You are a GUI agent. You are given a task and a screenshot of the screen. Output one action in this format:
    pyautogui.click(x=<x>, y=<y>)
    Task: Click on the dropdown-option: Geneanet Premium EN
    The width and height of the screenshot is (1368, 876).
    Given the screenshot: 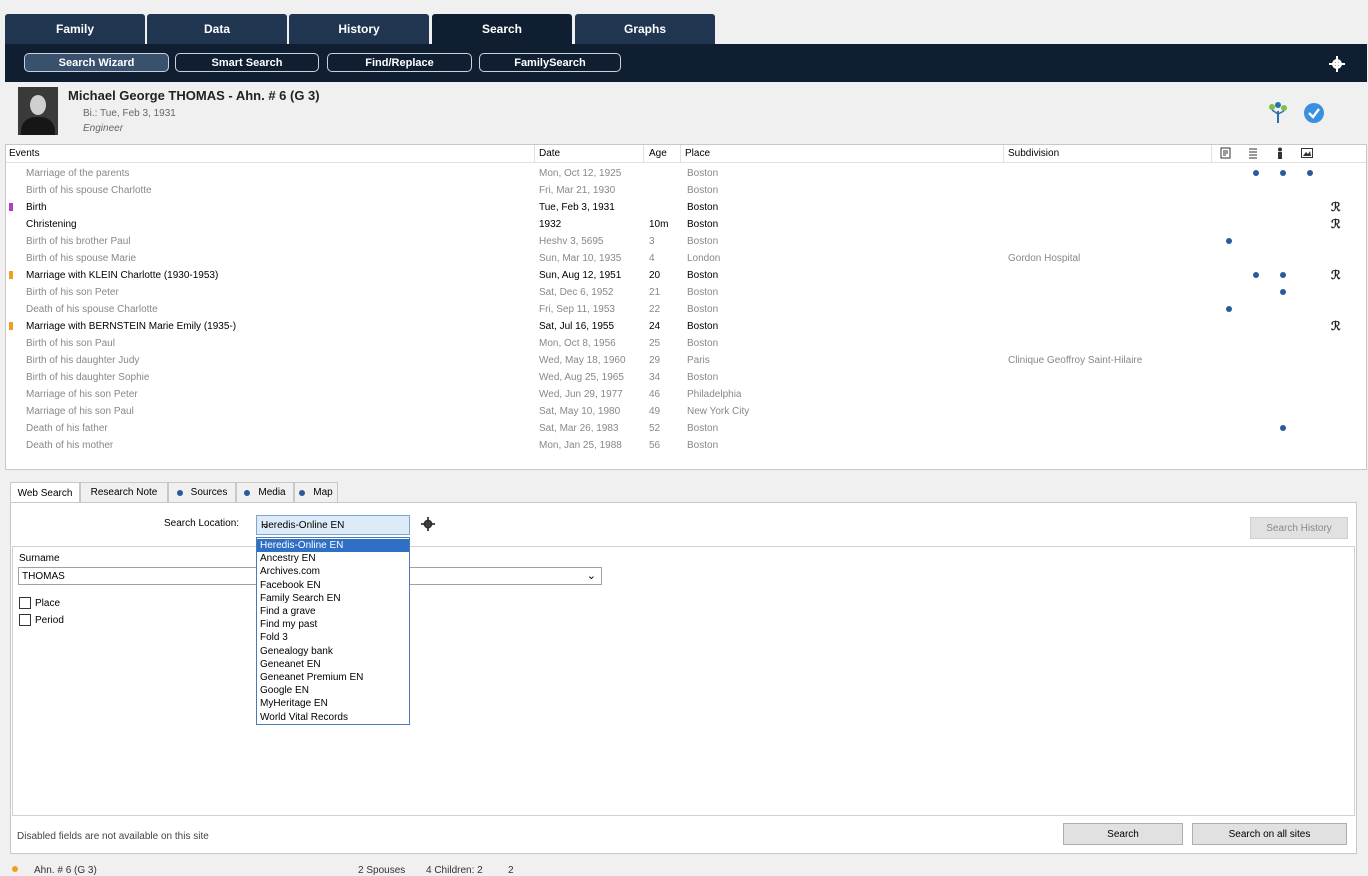 What is the action you would take?
    pyautogui.click(x=333, y=677)
    